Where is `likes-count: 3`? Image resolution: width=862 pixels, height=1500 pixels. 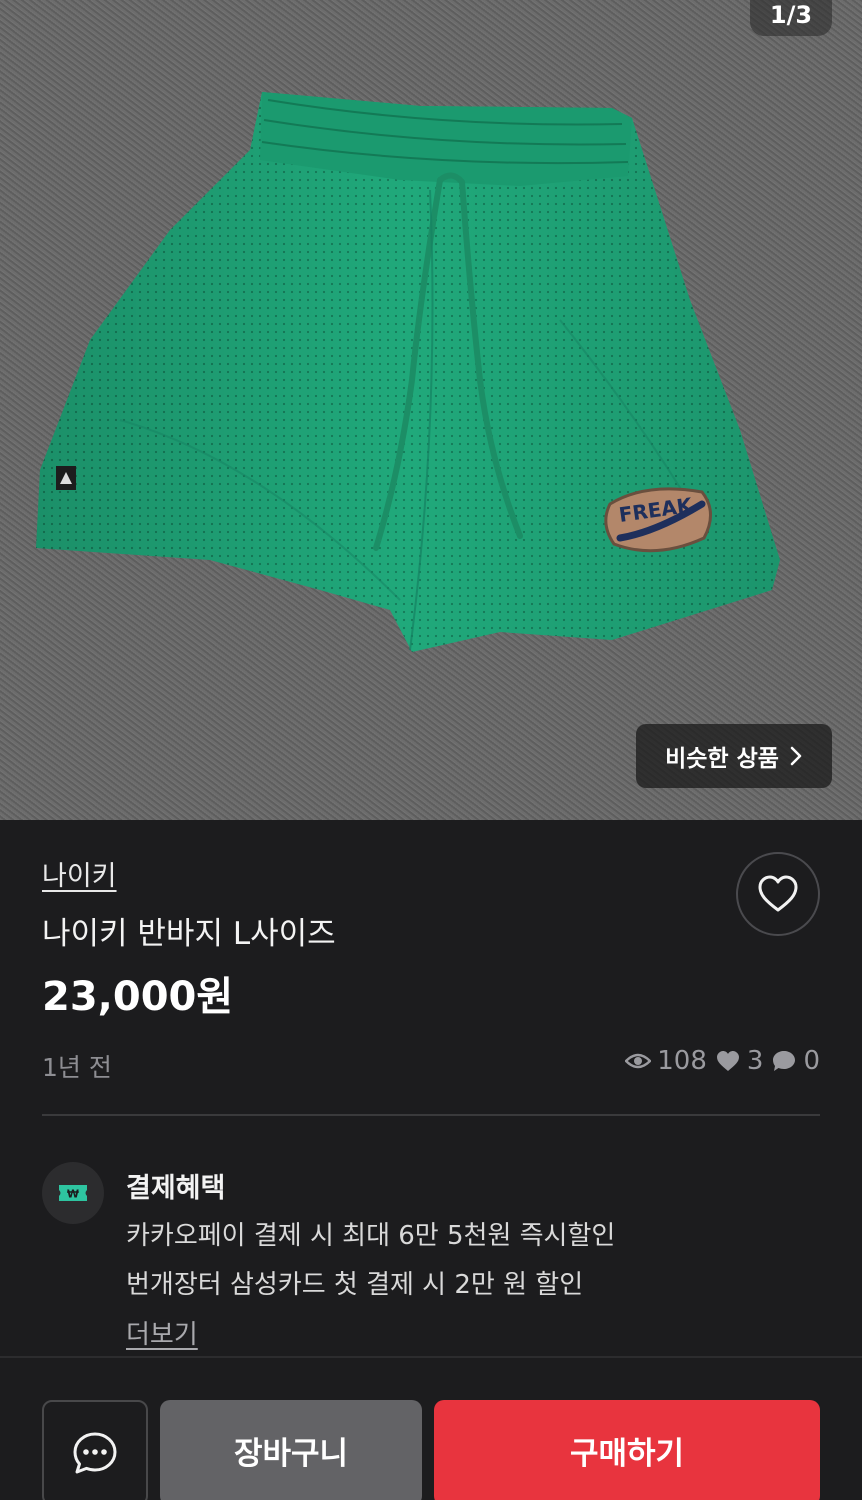
likes-count: 3 is located at coordinates (755, 1061).